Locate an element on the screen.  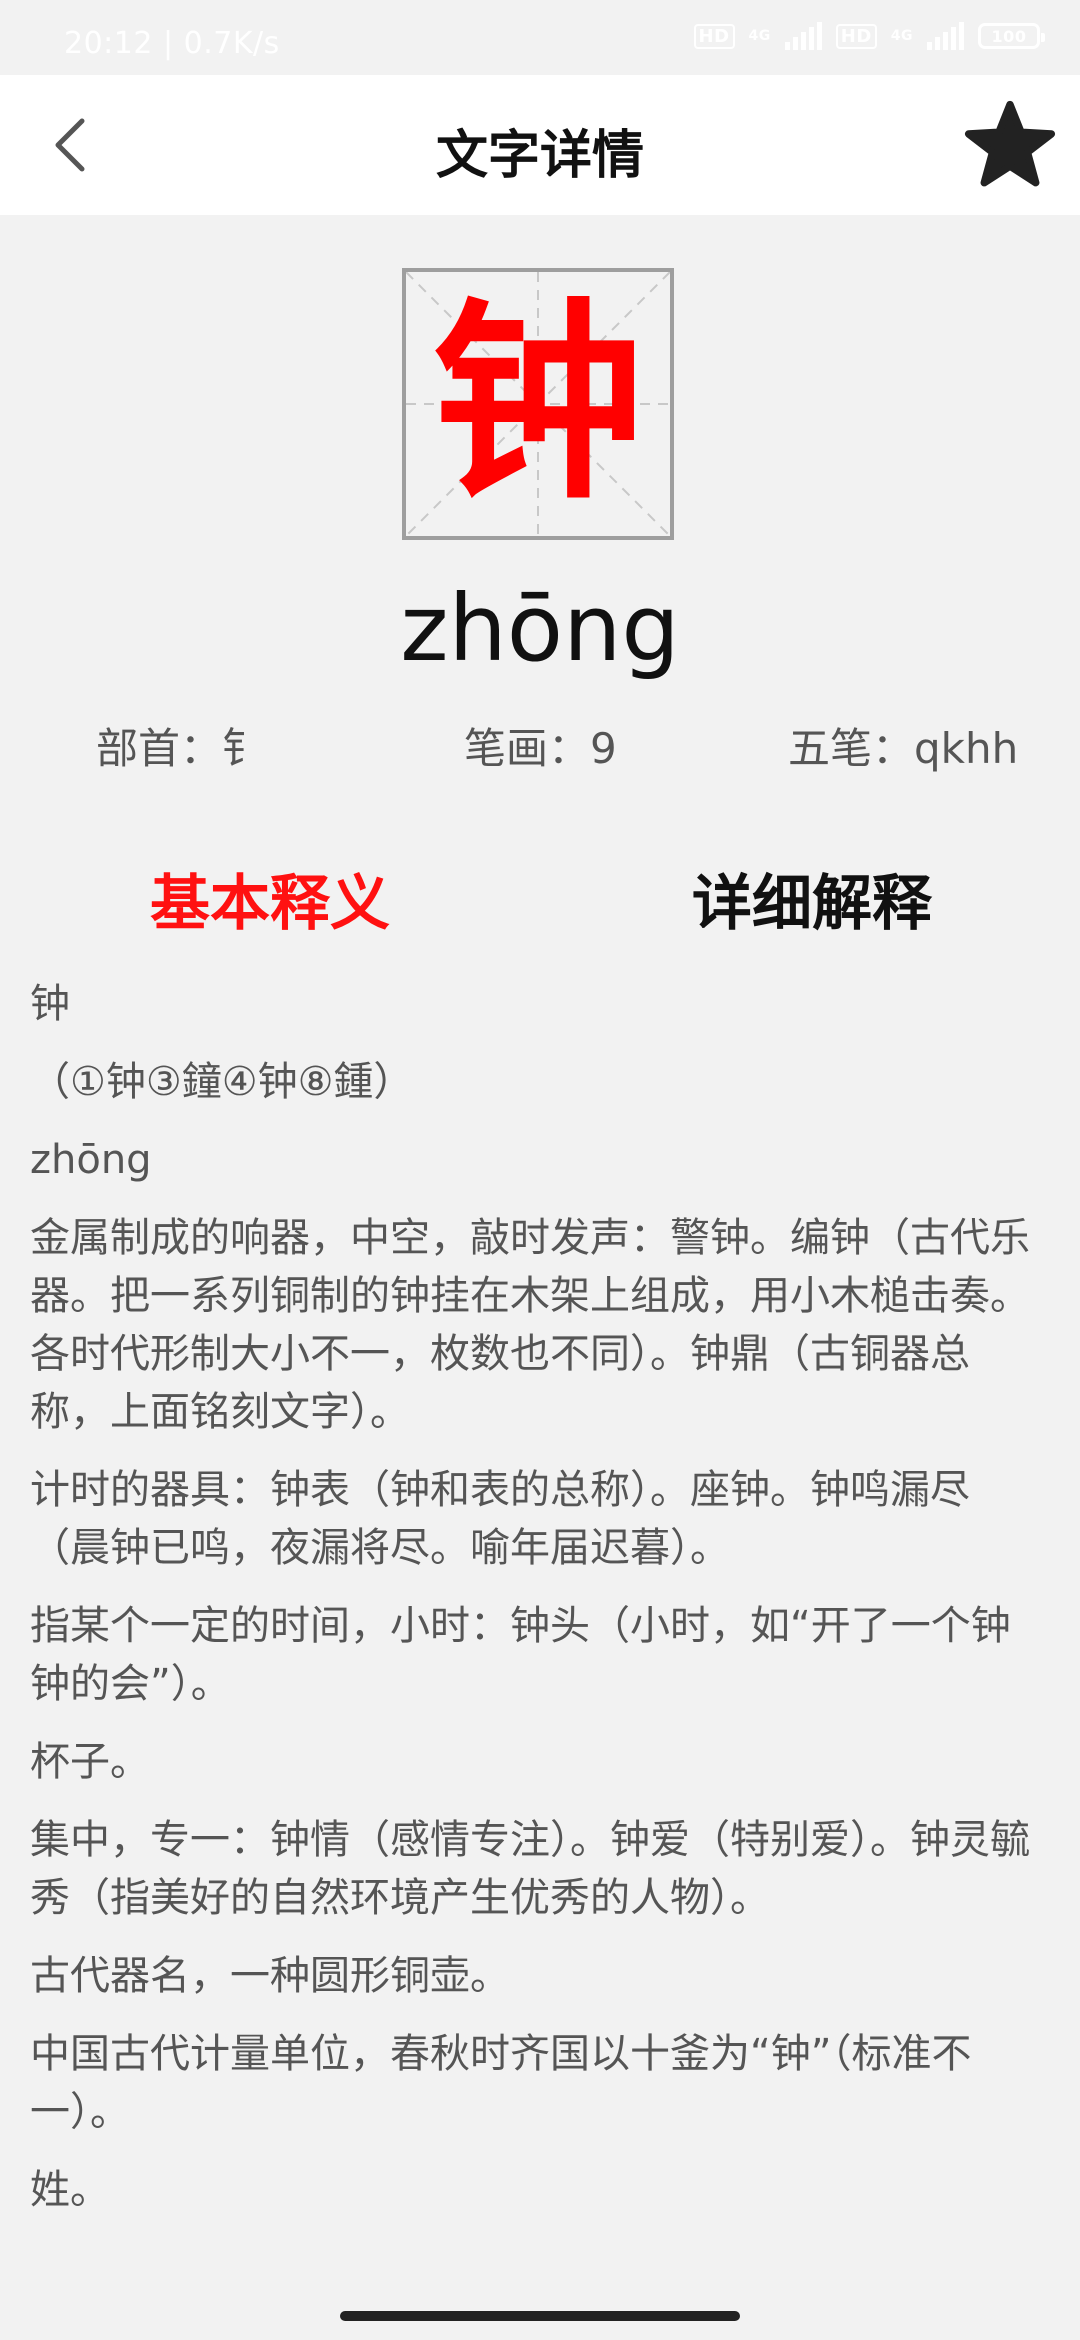
definition-line: 古代器名，一种圆形铜壶。 is located at coordinates (270, 1976).